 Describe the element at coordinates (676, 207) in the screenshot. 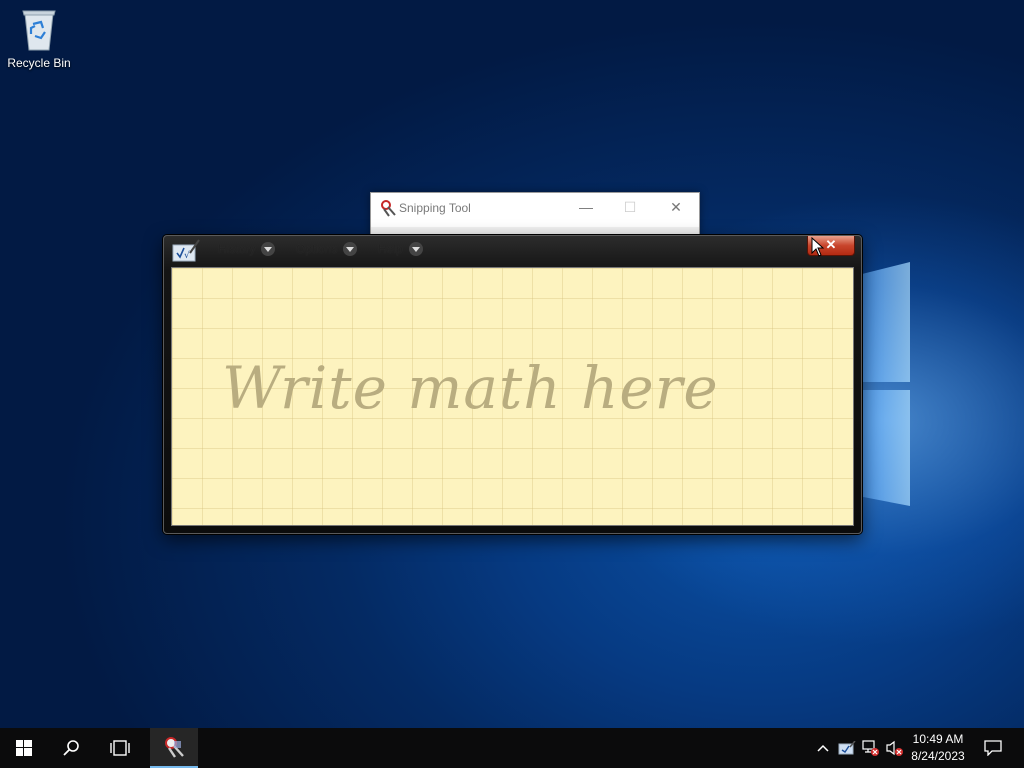

I see `close-button: ✕` at that location.